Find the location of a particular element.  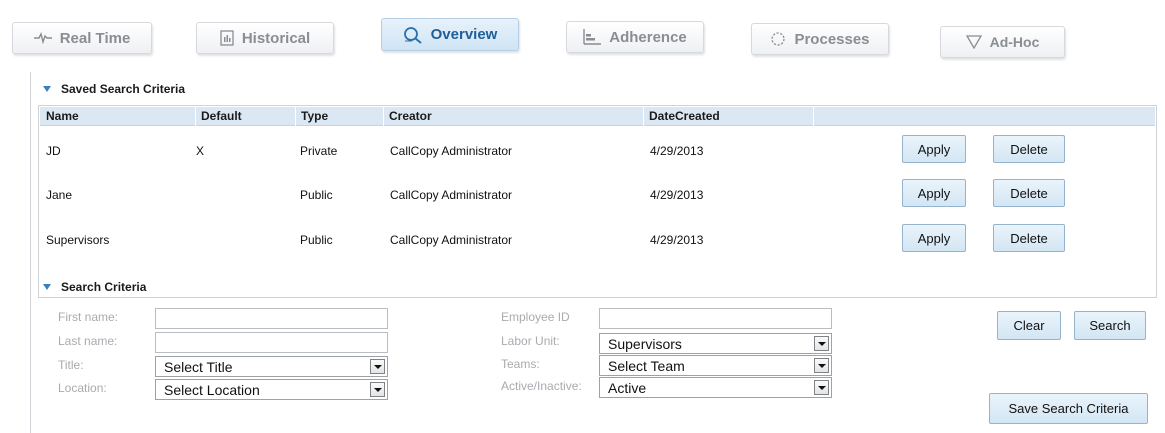

active-inactive-label: Active/Inactive: is located at coordinates (541, 386).